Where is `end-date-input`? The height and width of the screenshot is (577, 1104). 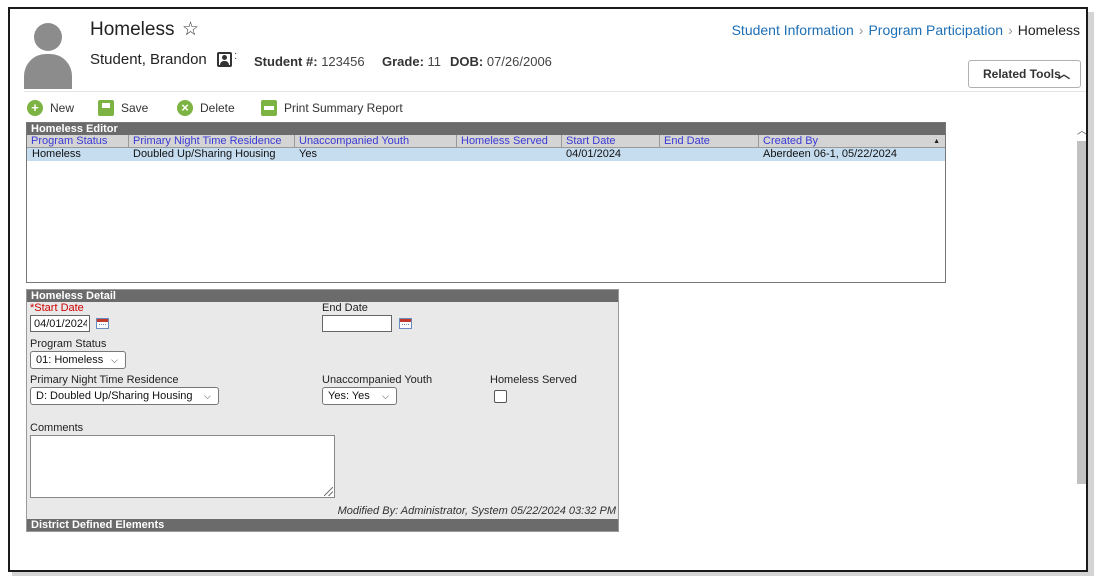
end-date-input is located at coordinates (357, 323).